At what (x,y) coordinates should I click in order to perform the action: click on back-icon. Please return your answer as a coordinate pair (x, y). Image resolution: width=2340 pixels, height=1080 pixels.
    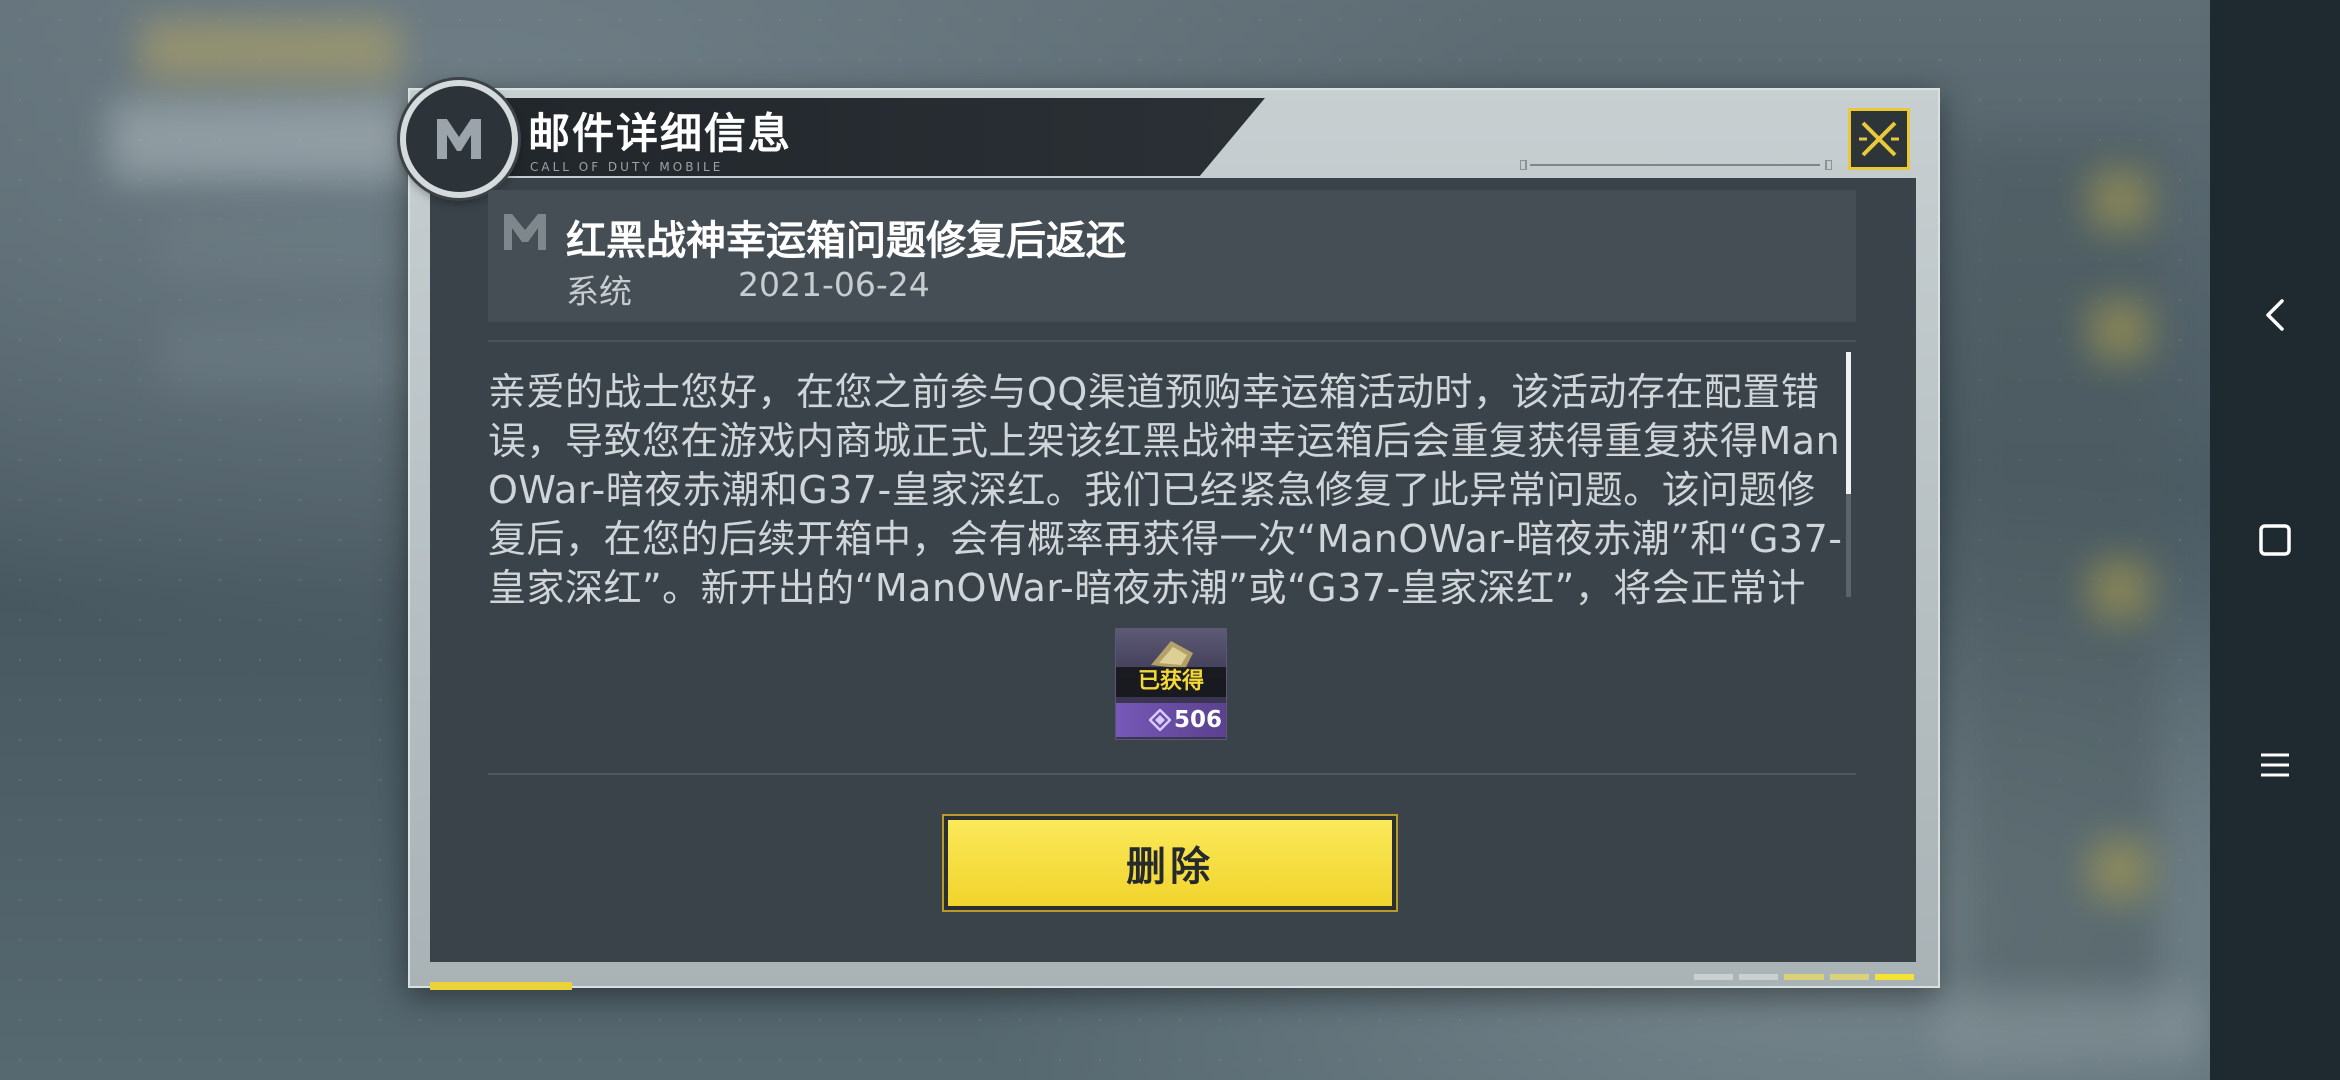
    Looking at the image, I should click on (2275, 315).